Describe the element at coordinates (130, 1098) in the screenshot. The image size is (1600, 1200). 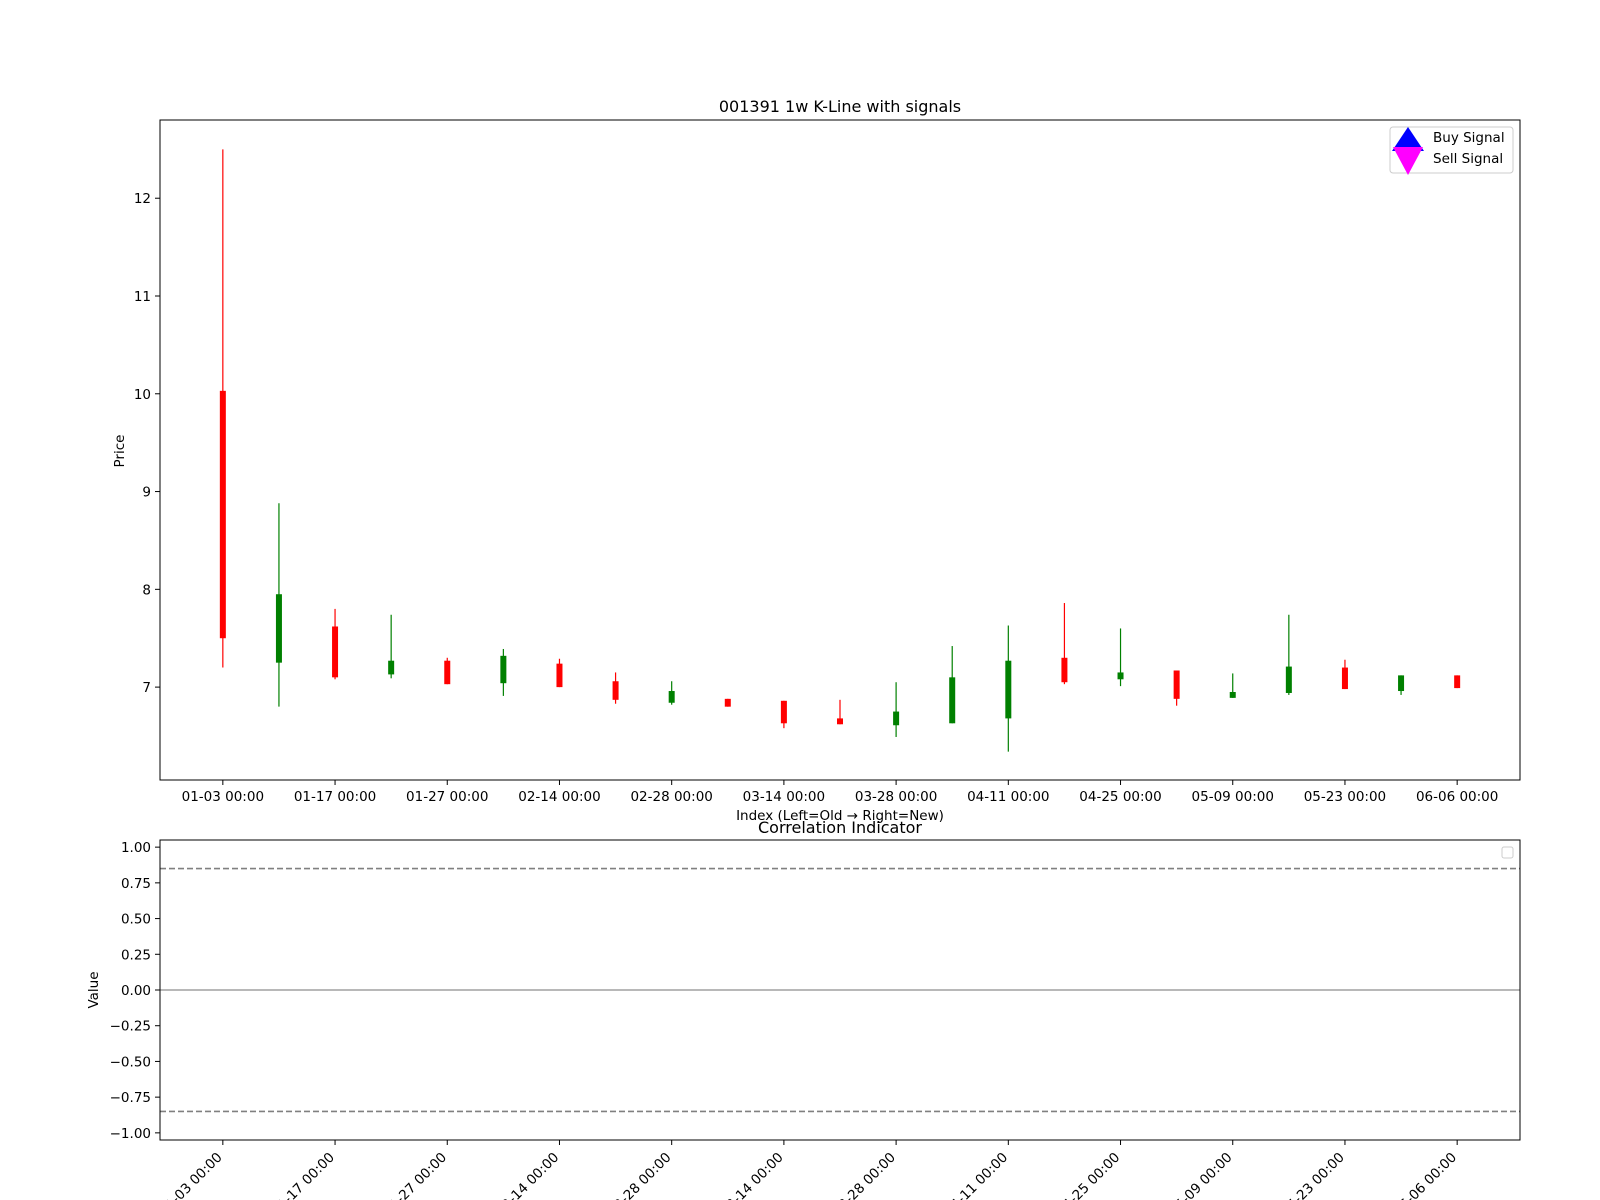
I see `y-tick-label: −0.75` at that location.